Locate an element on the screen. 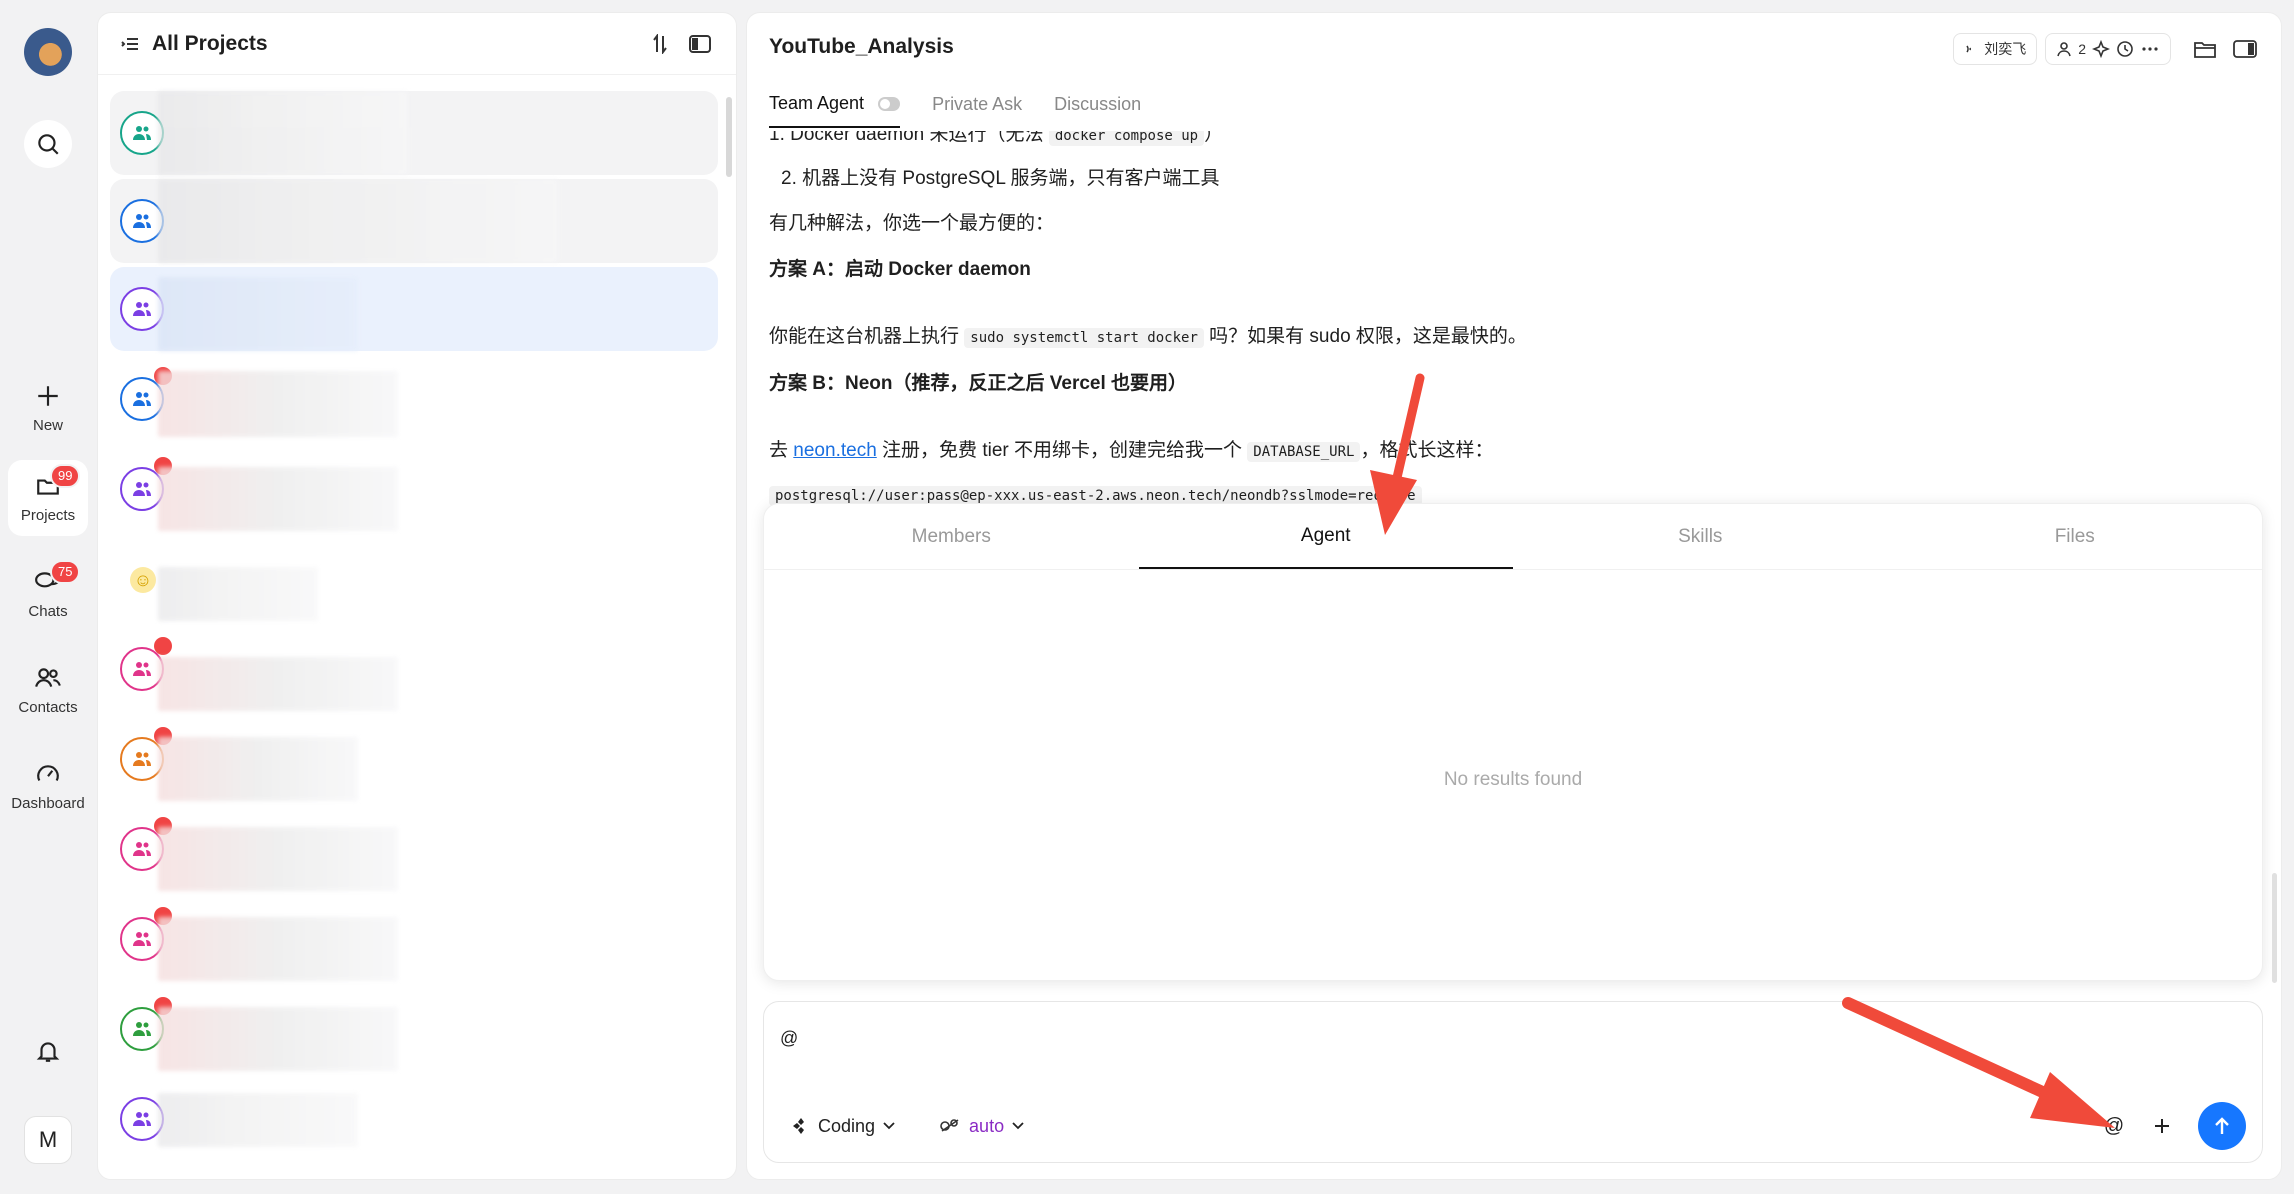  notifications-button is located at coordinates (48, 1051).